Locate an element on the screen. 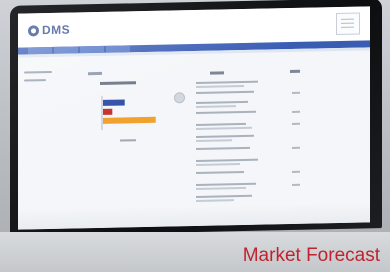 The image size is (390, 272). forecast-table is located at coordinates (251, 135).